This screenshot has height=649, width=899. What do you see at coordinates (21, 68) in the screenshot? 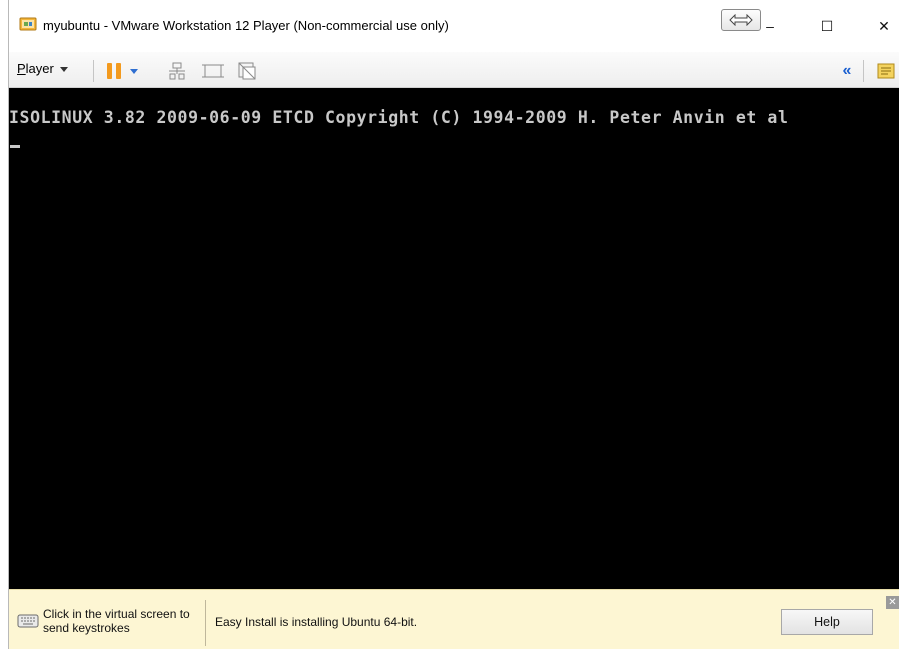
I see `player-menu-mnemonic: P` at bounding box center [21, 68].